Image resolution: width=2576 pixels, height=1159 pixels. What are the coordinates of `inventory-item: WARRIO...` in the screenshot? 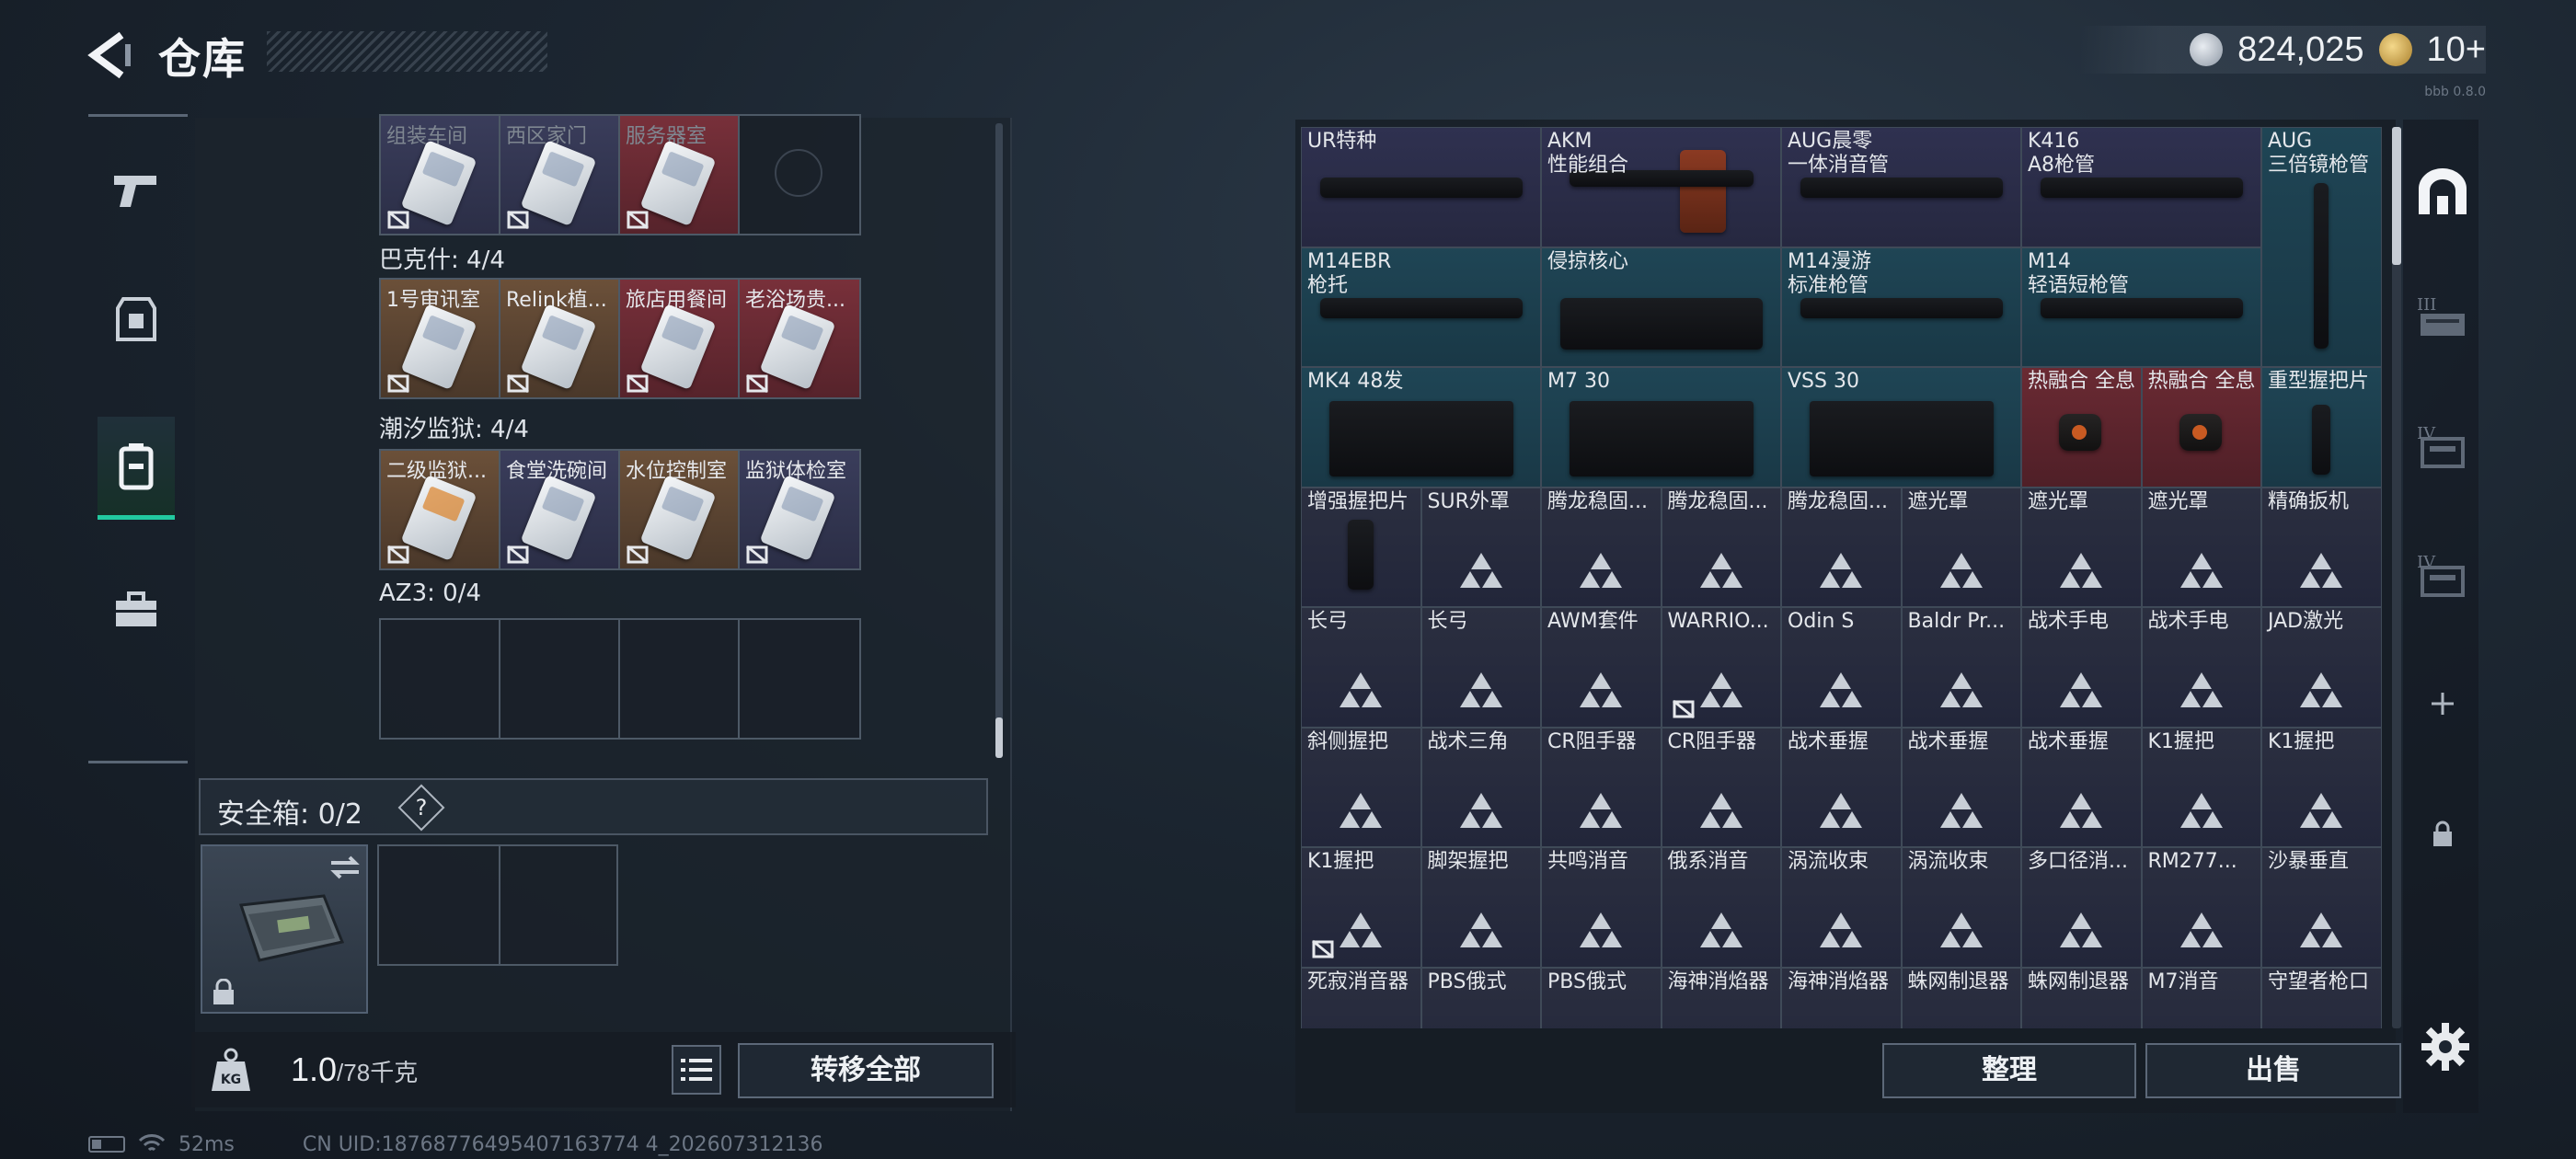 It's located at (1721, 667).